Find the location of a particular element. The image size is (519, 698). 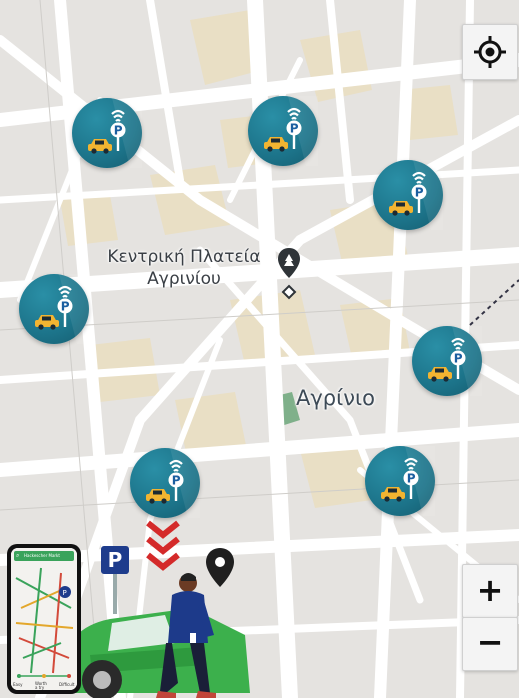

parking-sign: P is located at coordinates (115, 560).